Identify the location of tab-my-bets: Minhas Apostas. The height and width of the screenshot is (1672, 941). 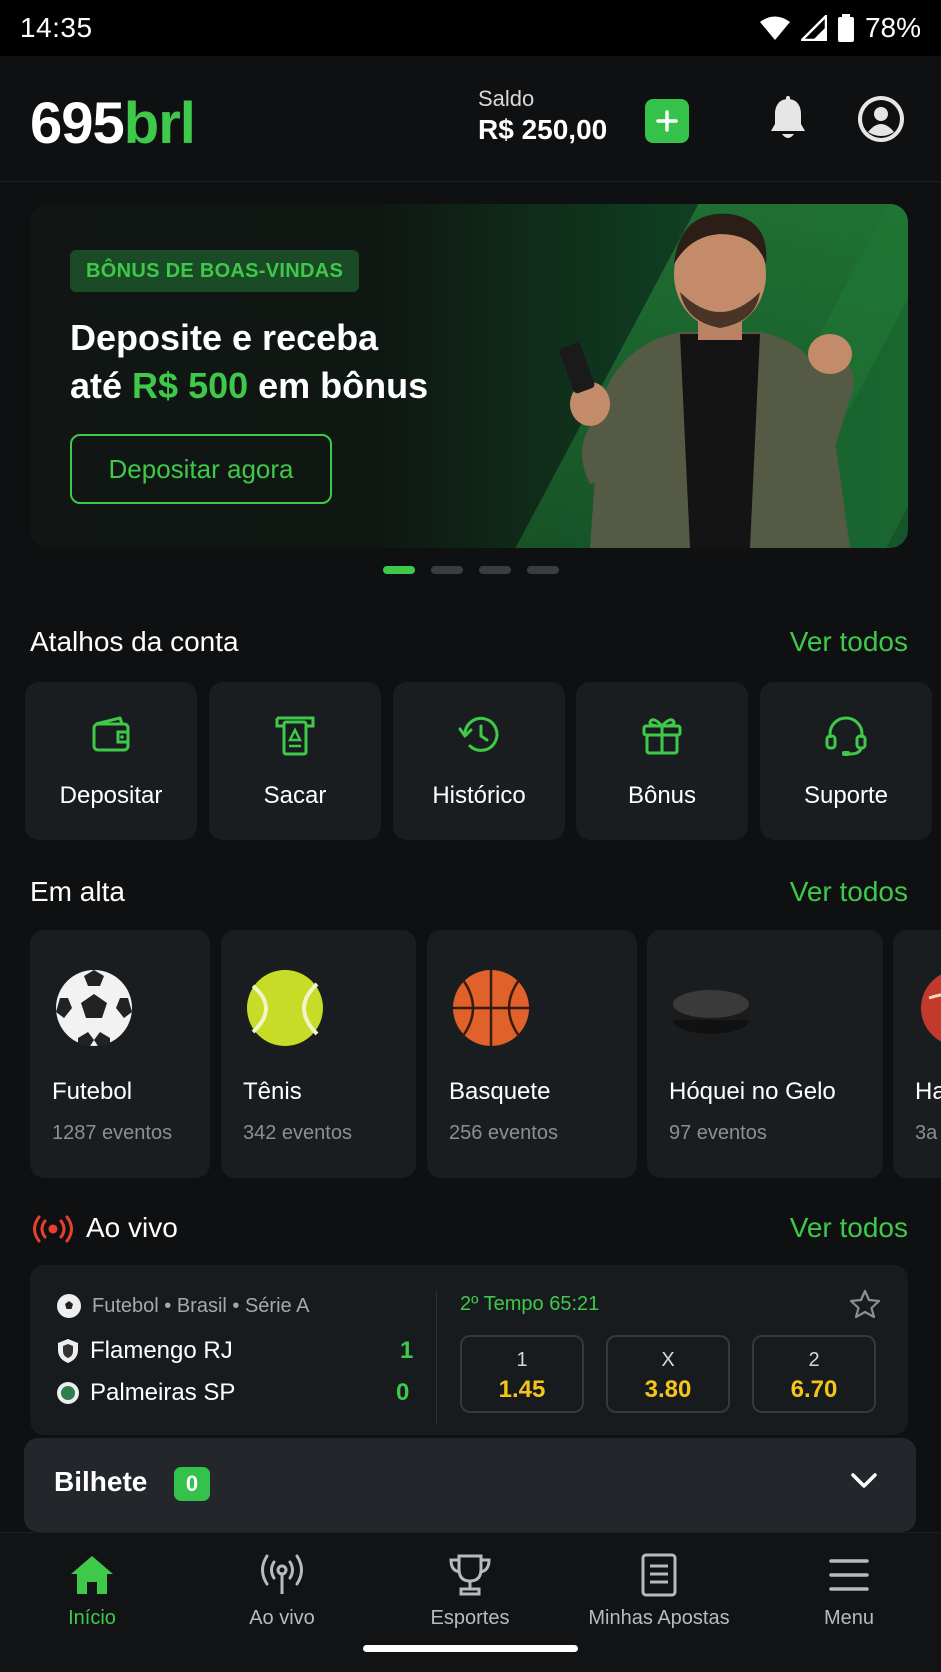
(659, 1590).